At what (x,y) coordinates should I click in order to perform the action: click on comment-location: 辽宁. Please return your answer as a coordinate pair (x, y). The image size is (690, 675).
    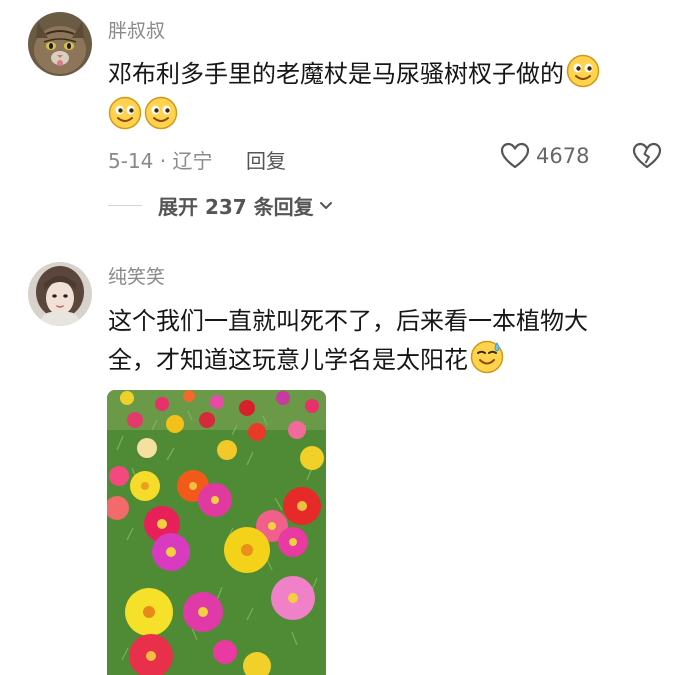
    Looking at the image, I should click on (192, 161).